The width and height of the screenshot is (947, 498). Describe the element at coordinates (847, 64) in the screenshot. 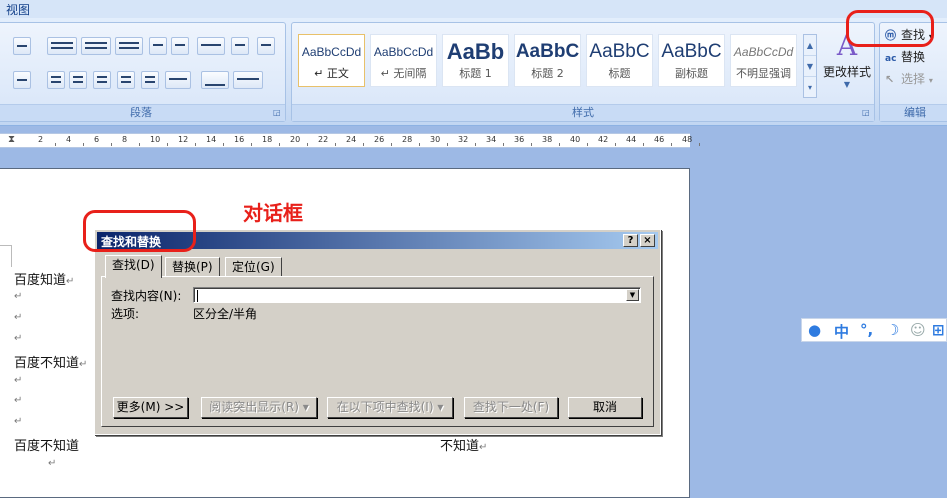

I see `change-styles-button: A 更改样式 ▼` at that location.